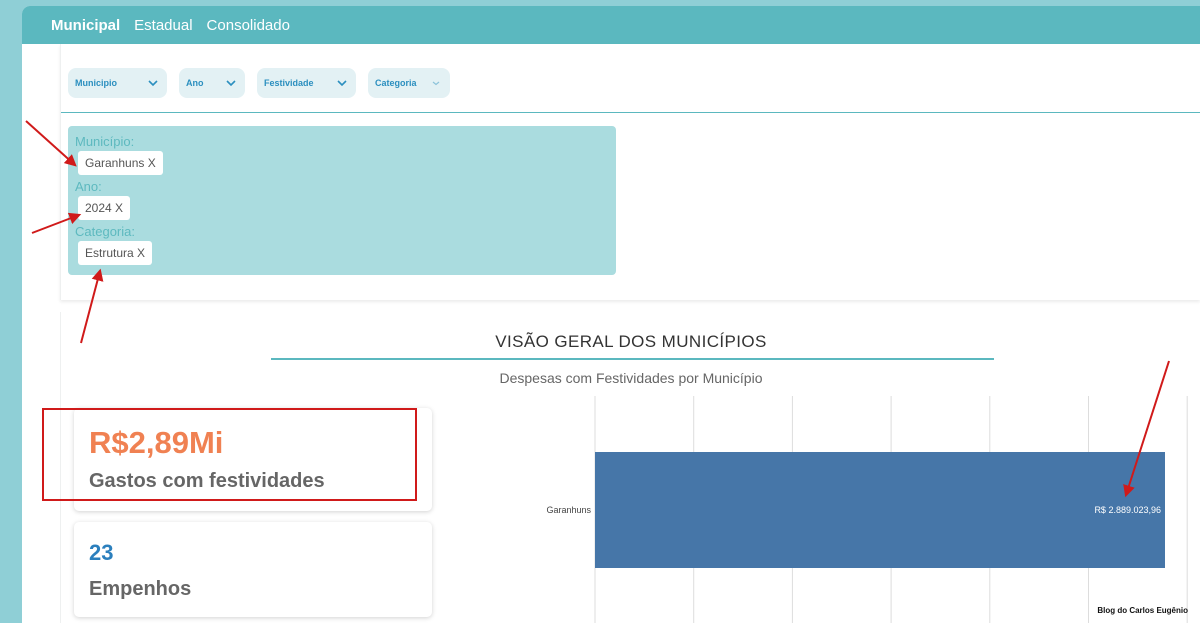 This screenshot has width=1200, height=623. Describe the element at coordinates (880, 510) in the screenshot. I see `chart-bar` at that location.